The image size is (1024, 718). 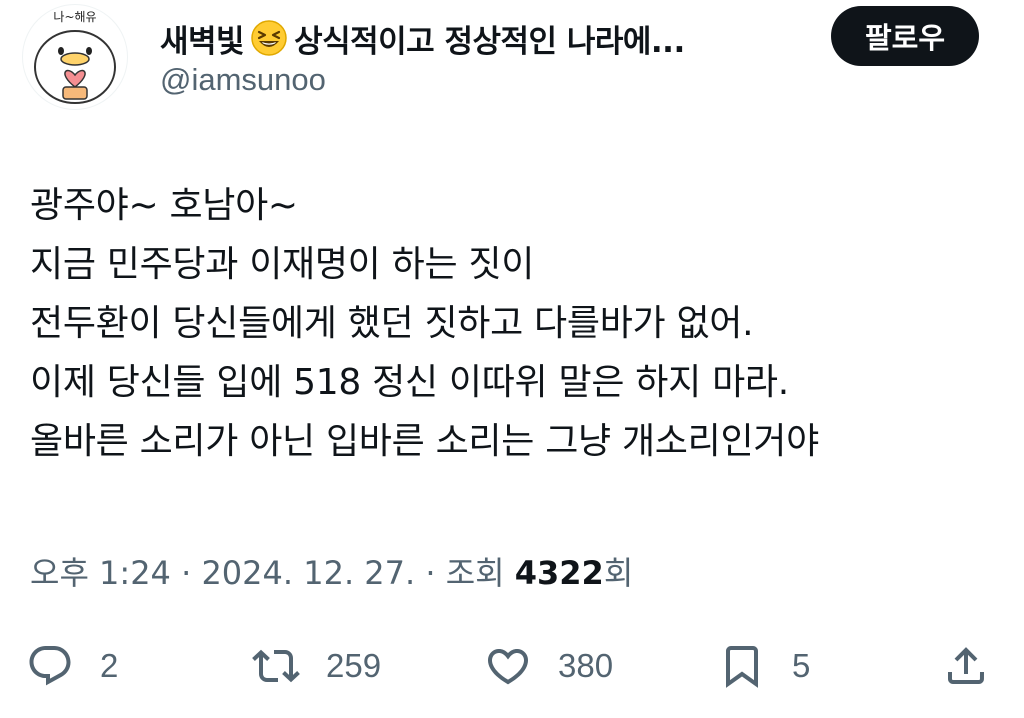 I want to click on display-name: 새벽빛, so click(x=202, y=38).